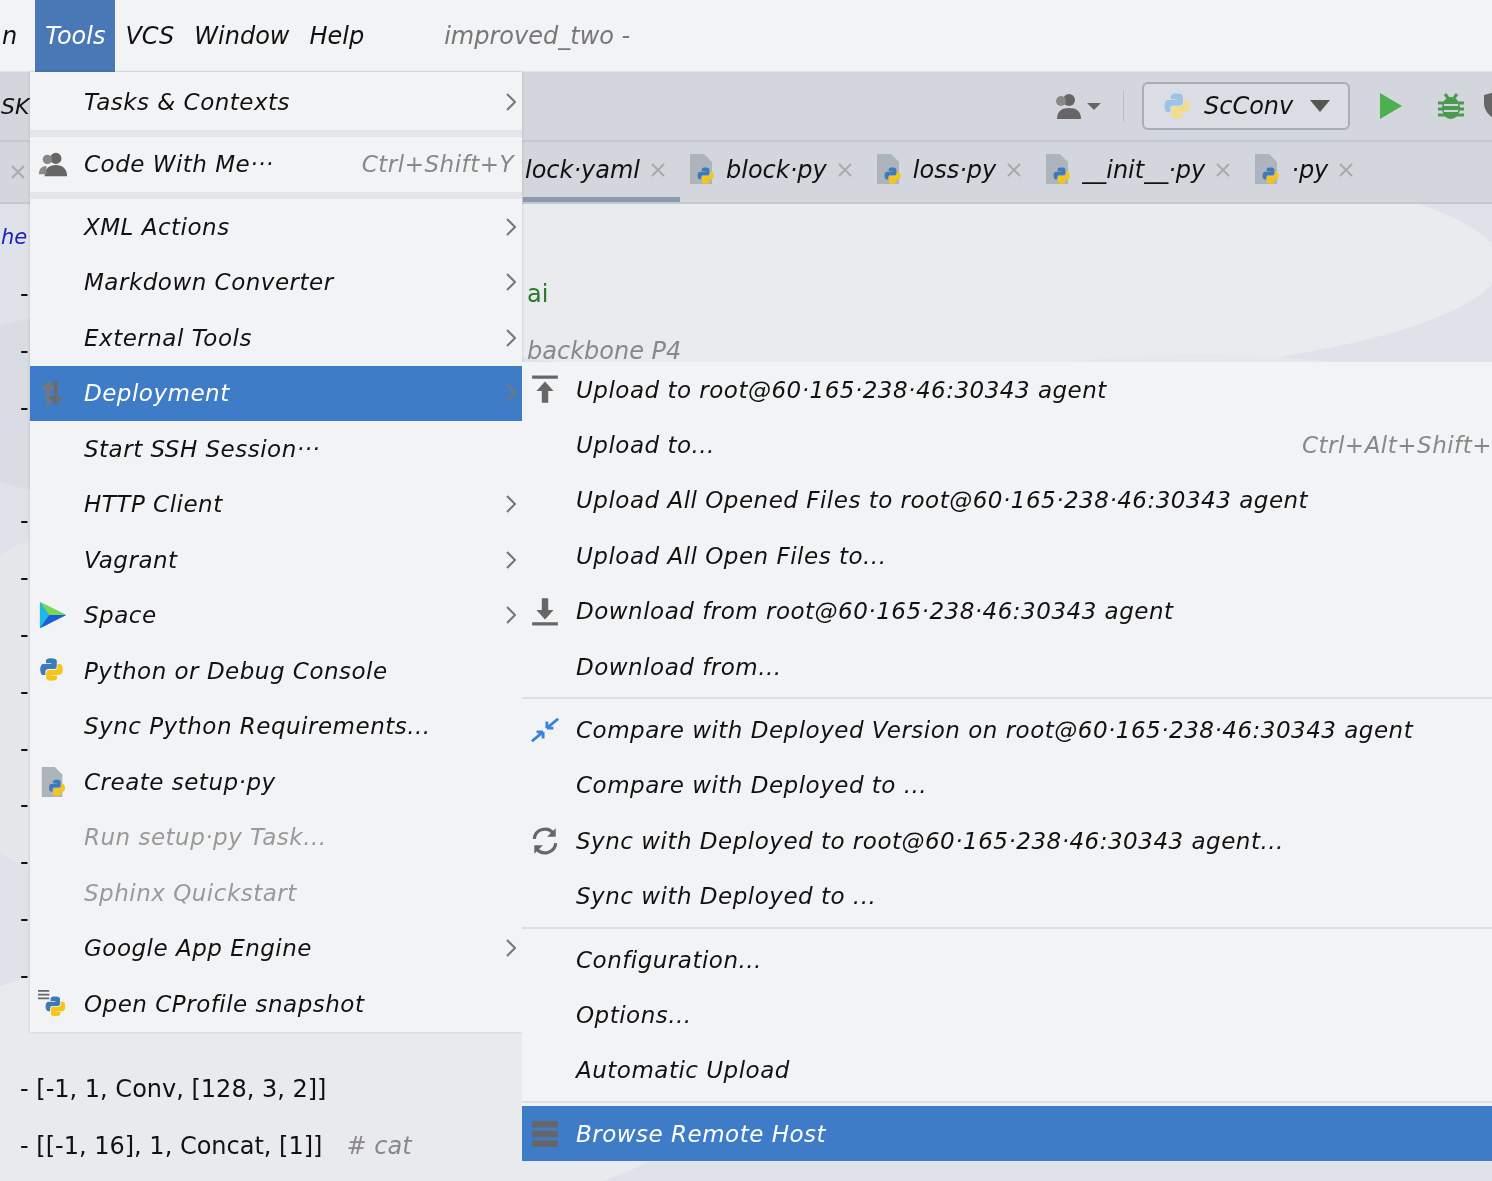 Image resolution: width=1492 pixels, height=1181 pixels. I want to click on code-text: - [[-1, 16], 1, Concat, [1]], so click(171, 1146).